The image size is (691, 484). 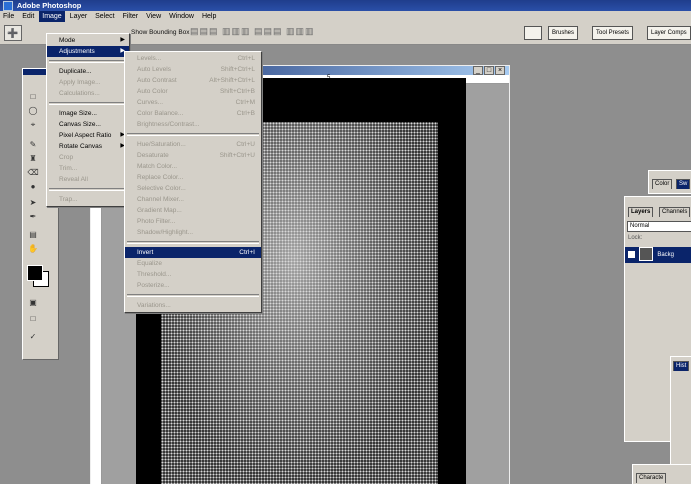 I want to click on image-menu-item: Mode ▶, so click(x=88, y=40).